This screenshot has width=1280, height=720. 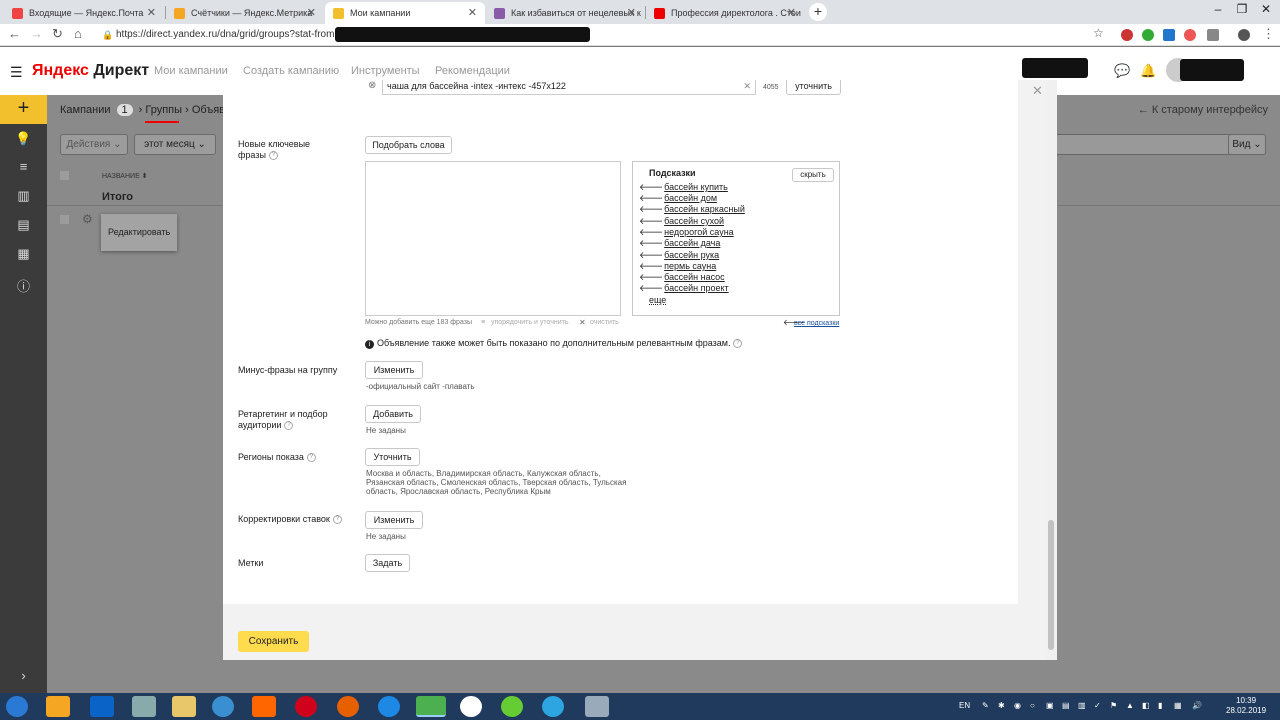 I want to click on tray-icon: ▥, so click(x=1082, y=705).